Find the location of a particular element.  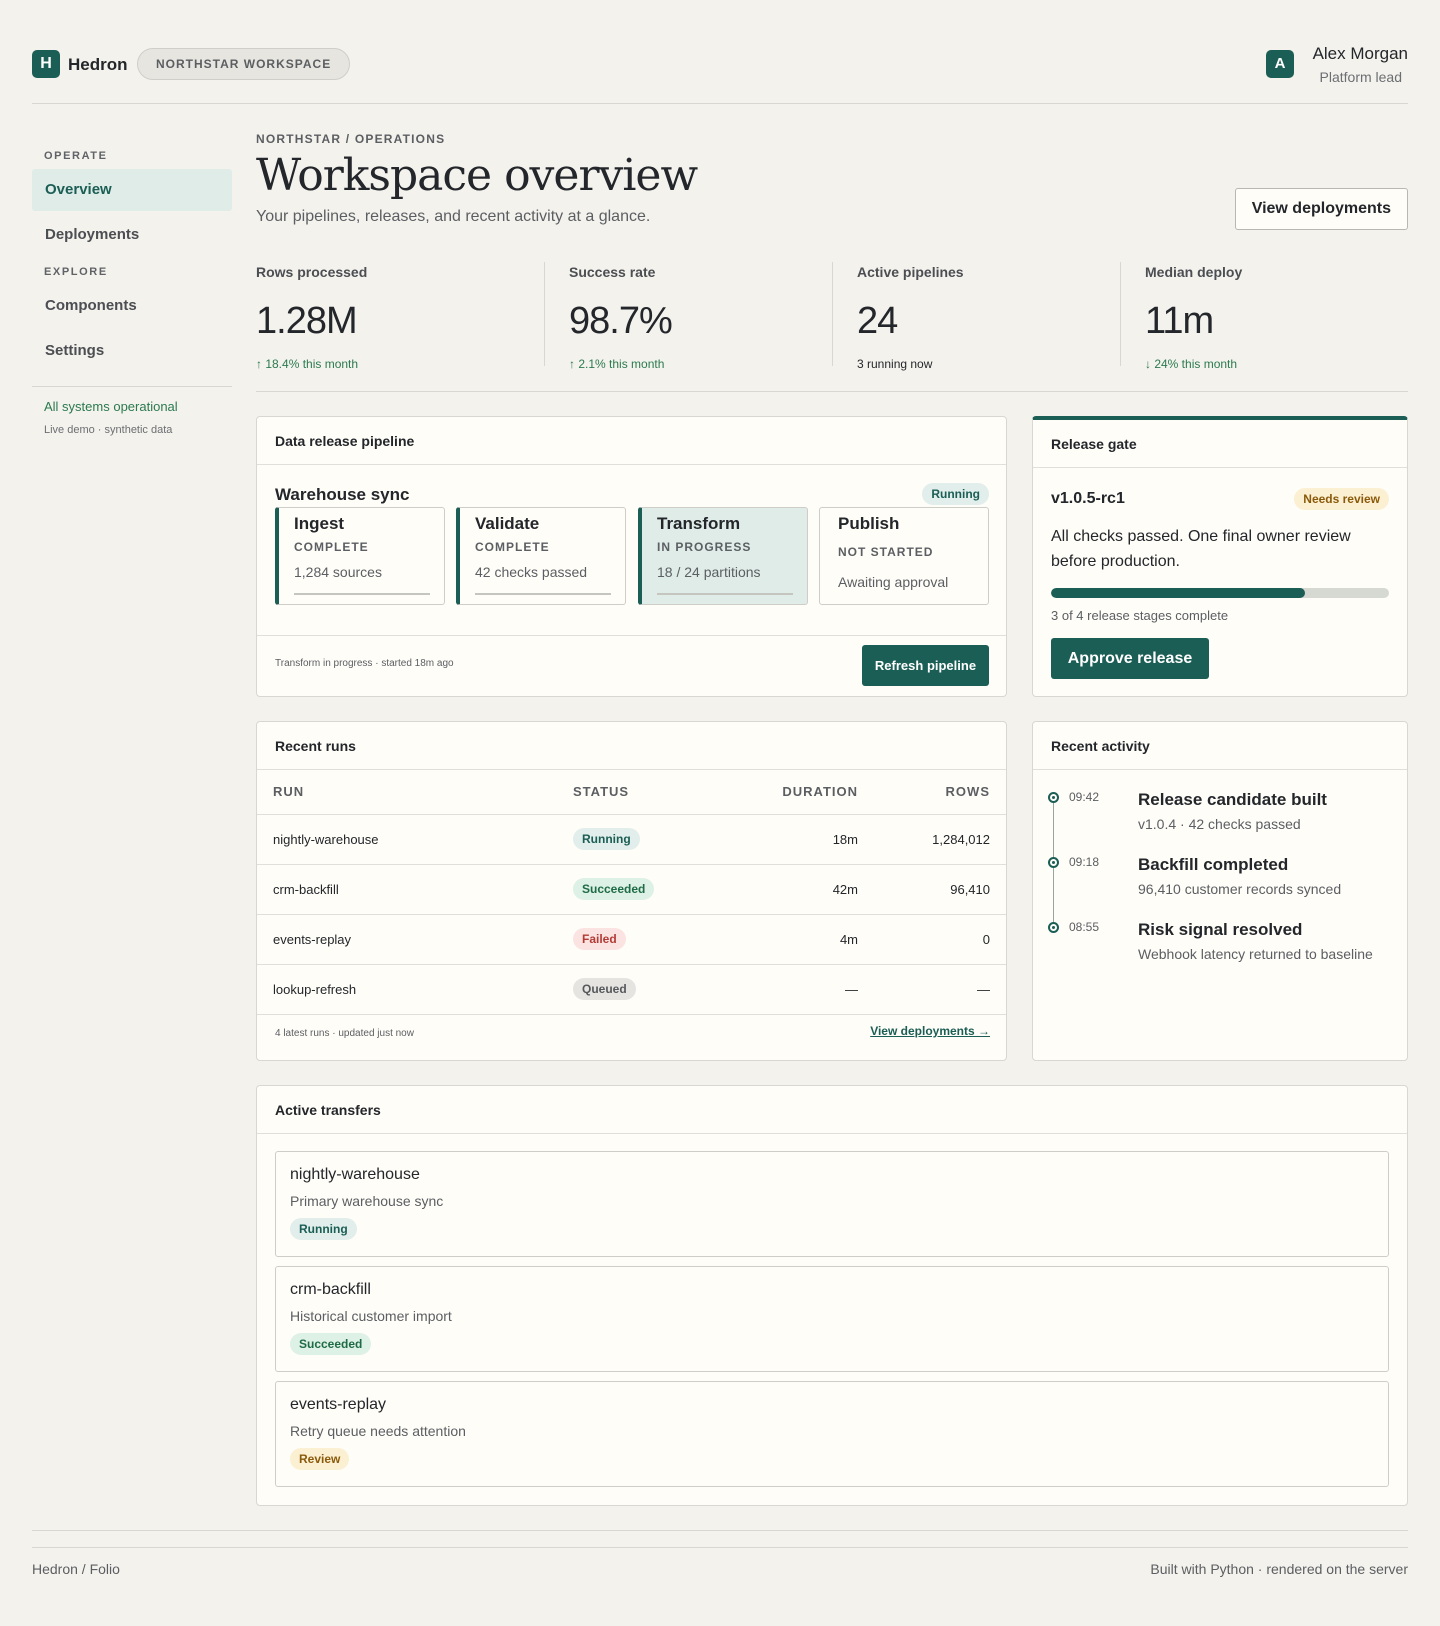

column-header-status: STATUS is located at coordinates (639, 792).